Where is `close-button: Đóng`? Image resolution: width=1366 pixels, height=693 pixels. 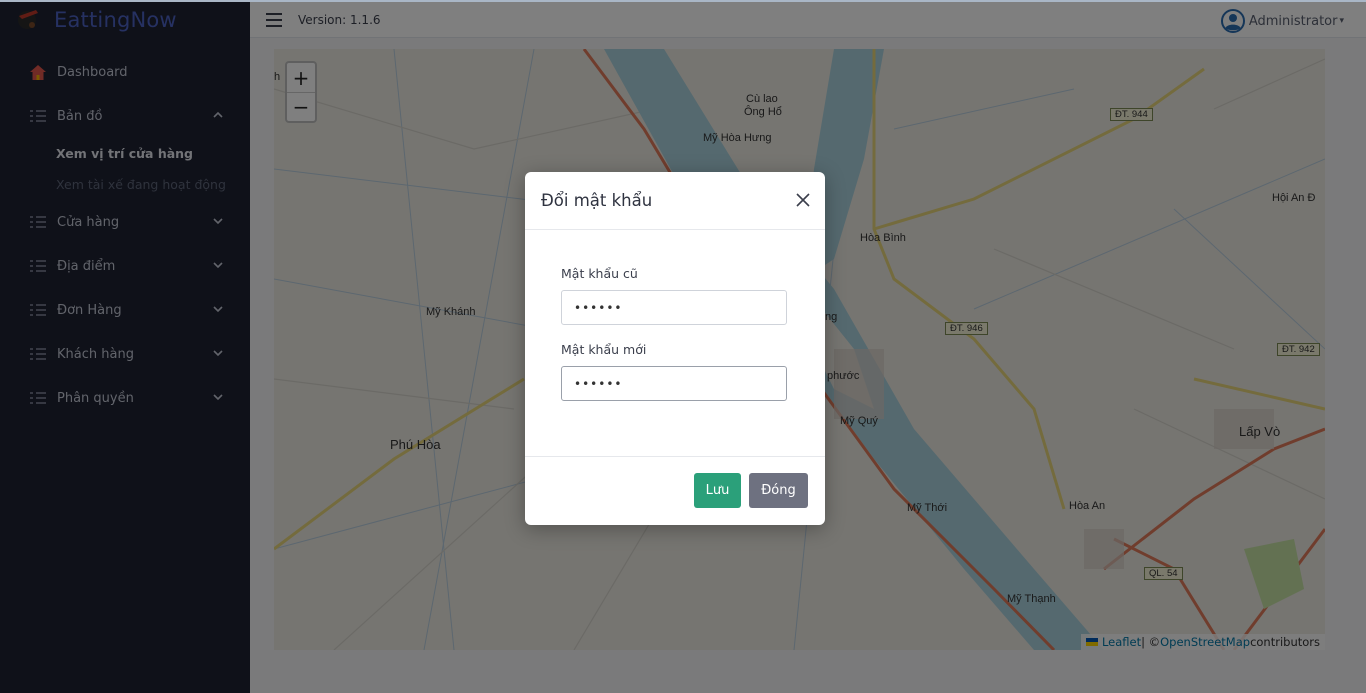 close-button: Đóng is located at coordinates (778, 490).